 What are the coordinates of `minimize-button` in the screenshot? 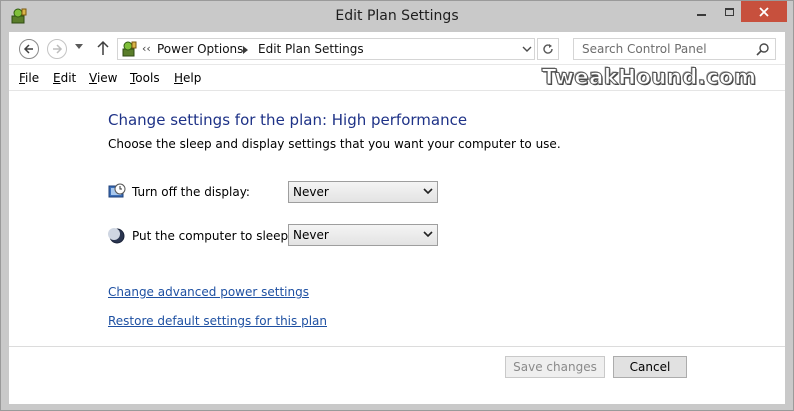 It's located at (701, 11).